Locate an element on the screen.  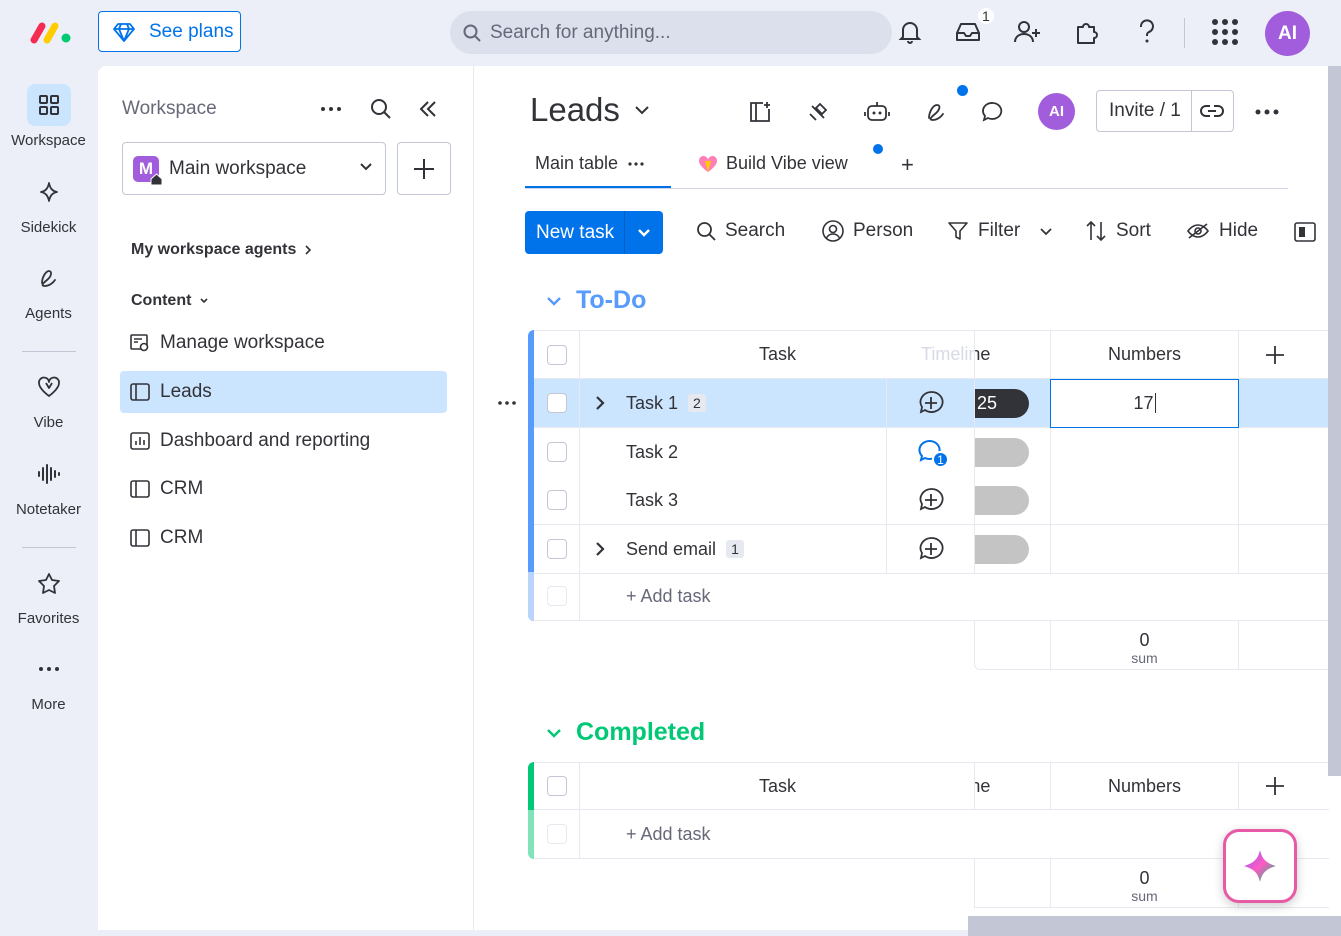
numbers-cell: 17 is located at coordinates (1144, 403).